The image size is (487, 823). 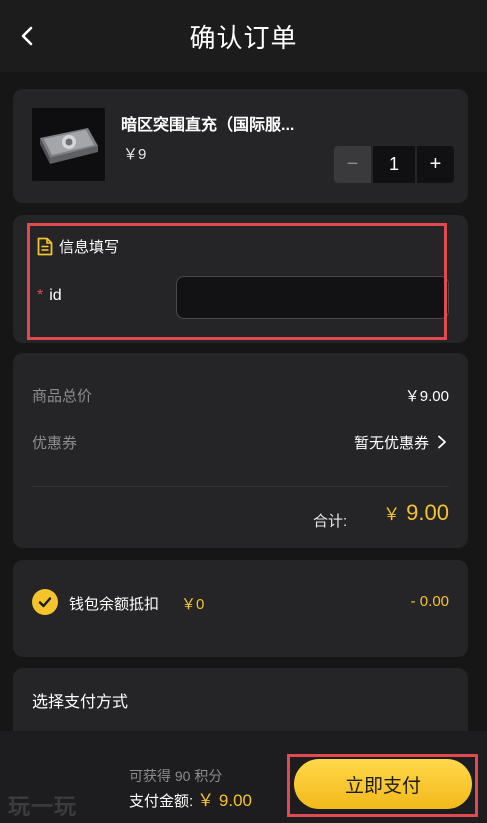 I want to click on info-card: 信息填写 * id, so click(x=240, y=279).